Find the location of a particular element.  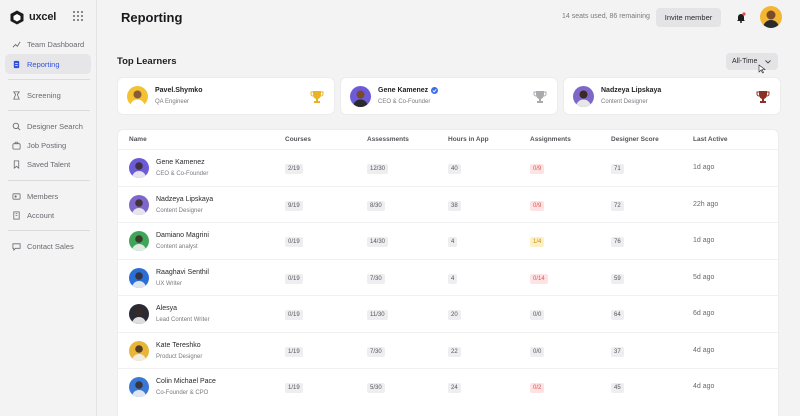

learner-role: Content Designer is located at coordinates (624, 102).